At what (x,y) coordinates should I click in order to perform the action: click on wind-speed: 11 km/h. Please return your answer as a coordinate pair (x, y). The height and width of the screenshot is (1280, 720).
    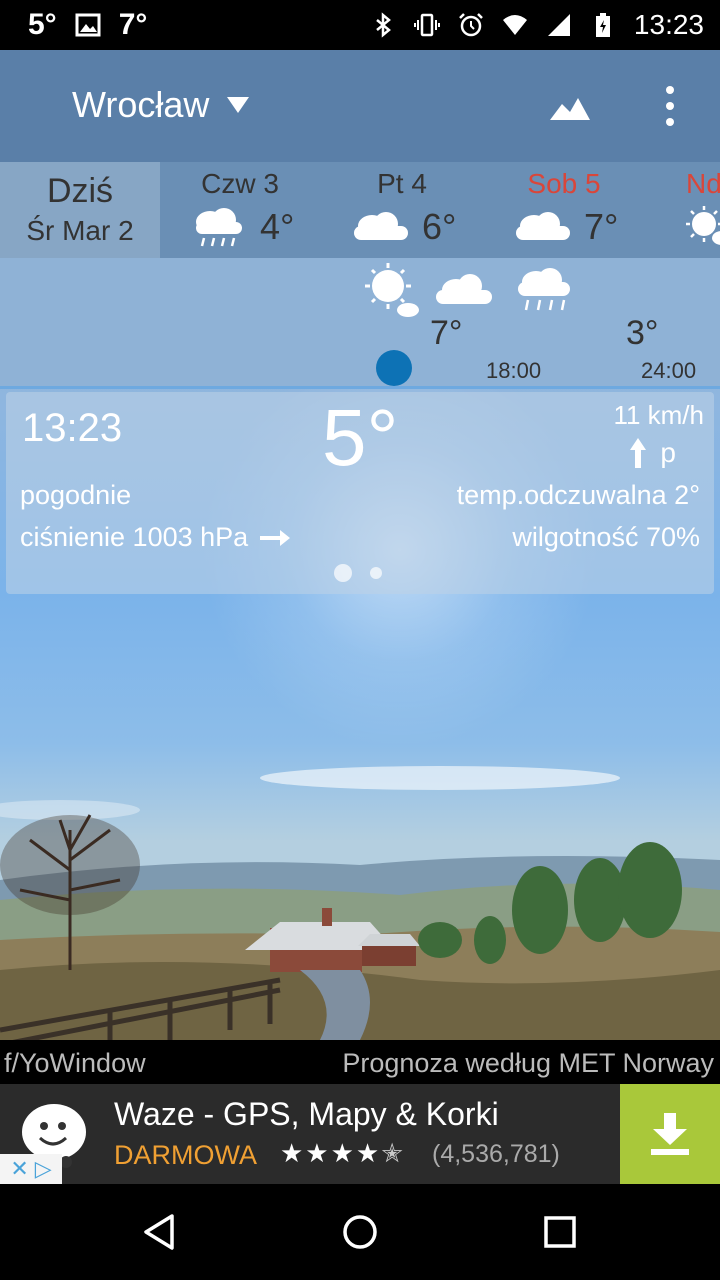
    Looking at the image, I should click on (658, 415).